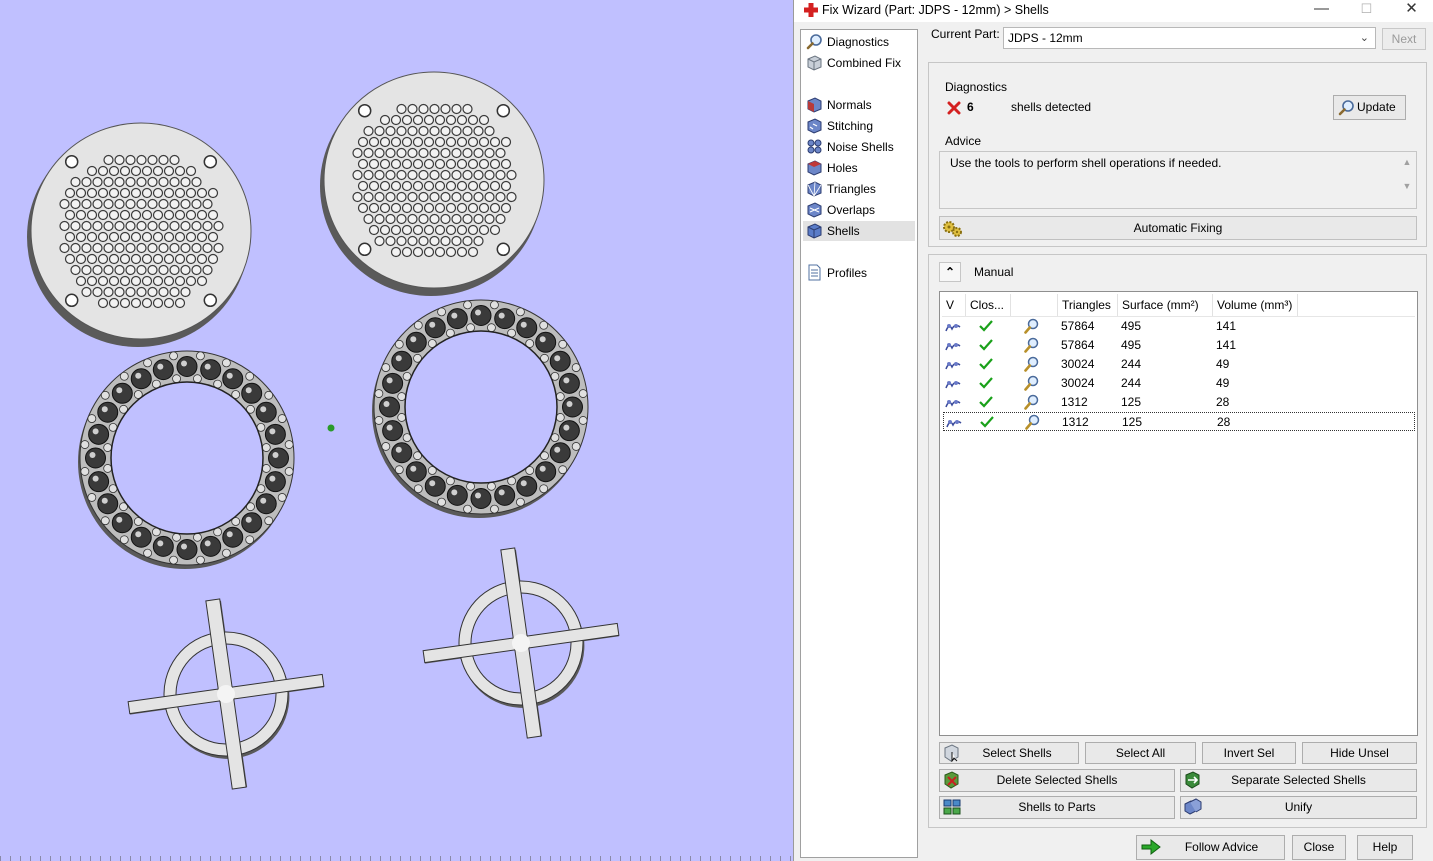  I want to click on select-shells-button: Select Shells, so click(1009, 753).